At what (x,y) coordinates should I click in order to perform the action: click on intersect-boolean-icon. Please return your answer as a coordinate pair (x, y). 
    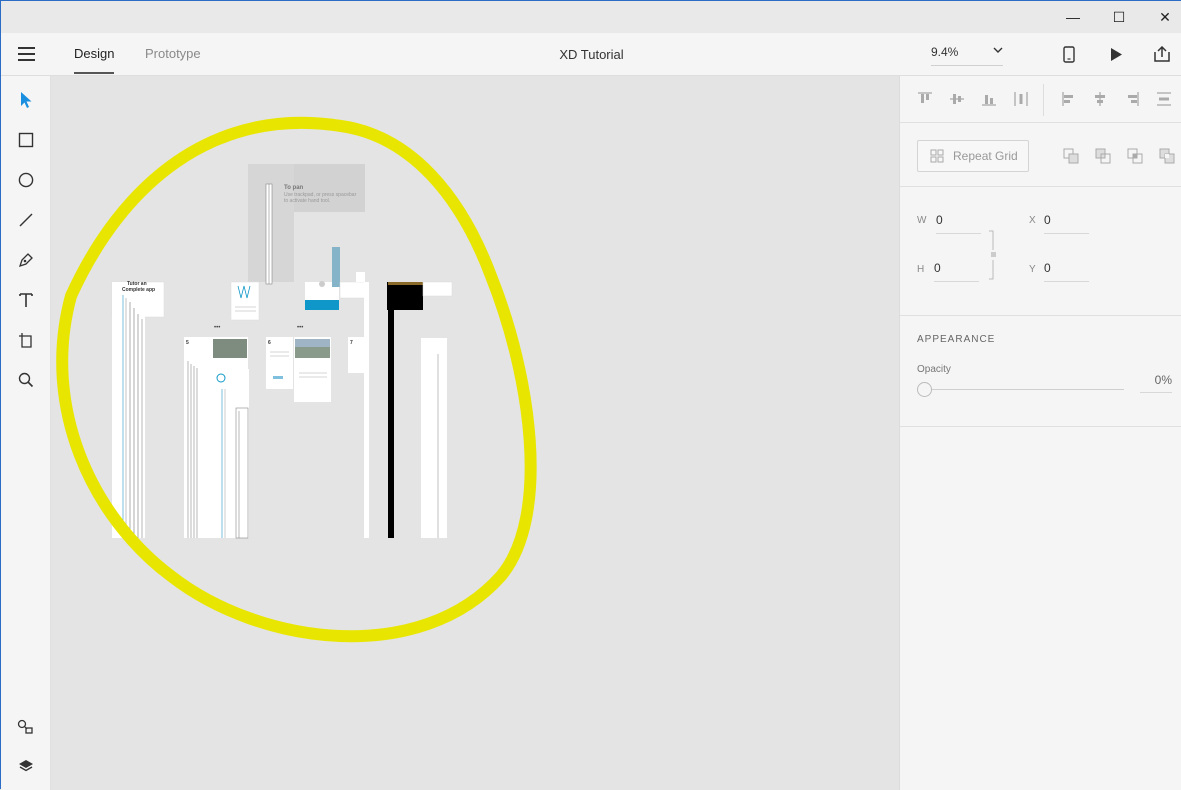
    Looking at the image, I should click on (1135, 156).